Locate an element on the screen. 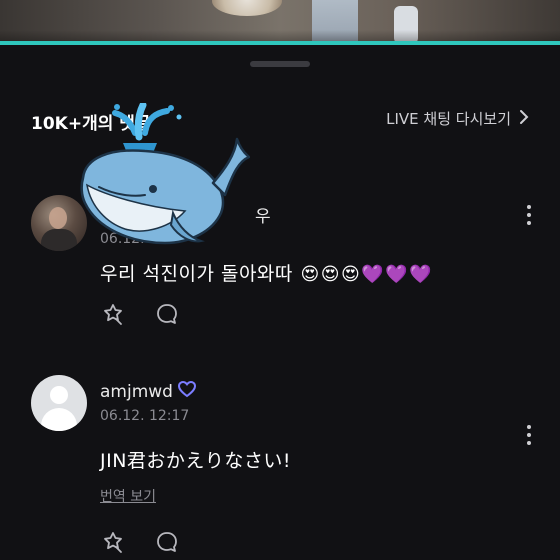  whale-water-spout is located at coordinates (147, 128).